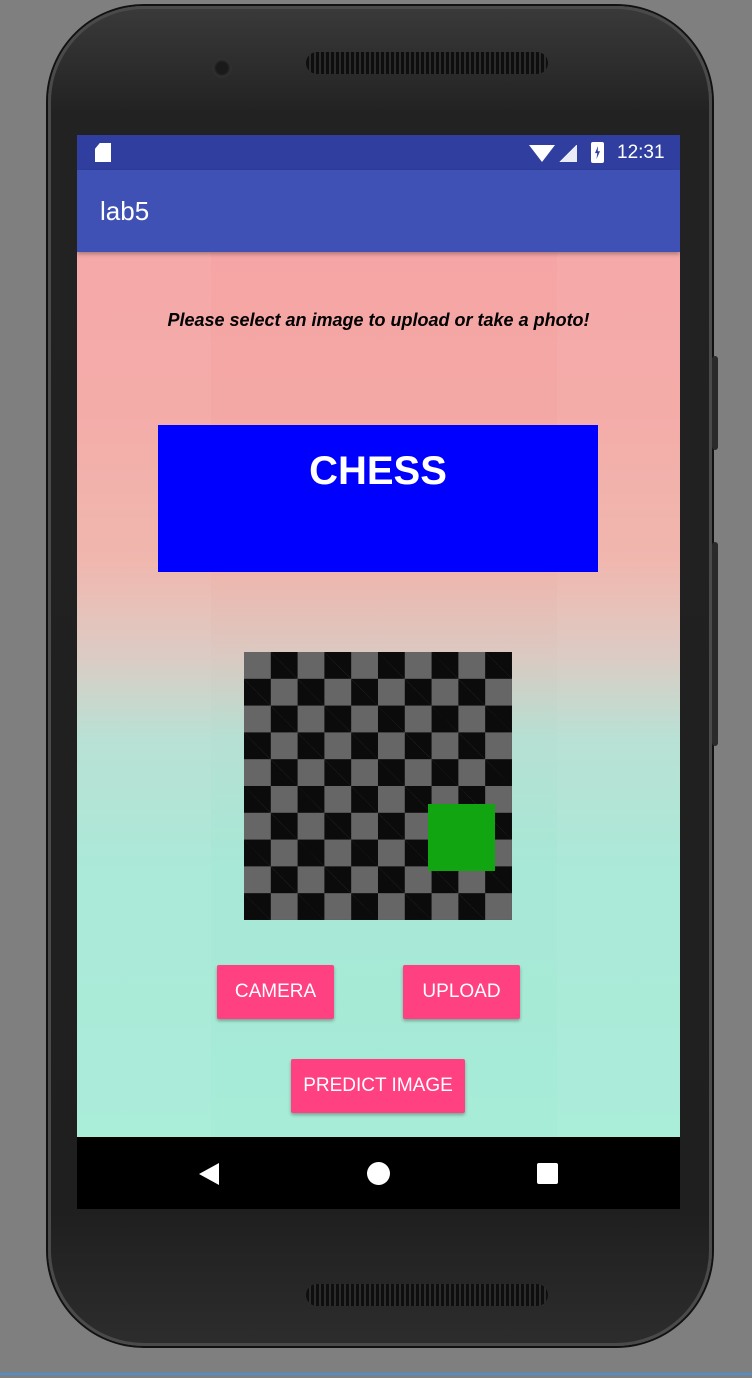  Describe the element at coordinates (378, 498) in the screenshot. I see `prediction-result-box: CHESS` at that location.